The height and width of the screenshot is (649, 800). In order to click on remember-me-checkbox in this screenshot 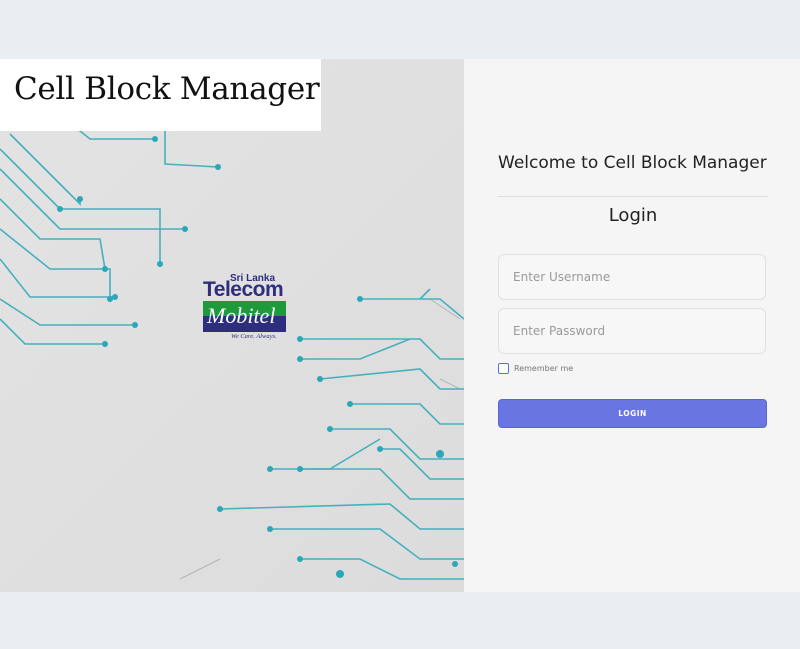, I will do `click(503, 368)`.